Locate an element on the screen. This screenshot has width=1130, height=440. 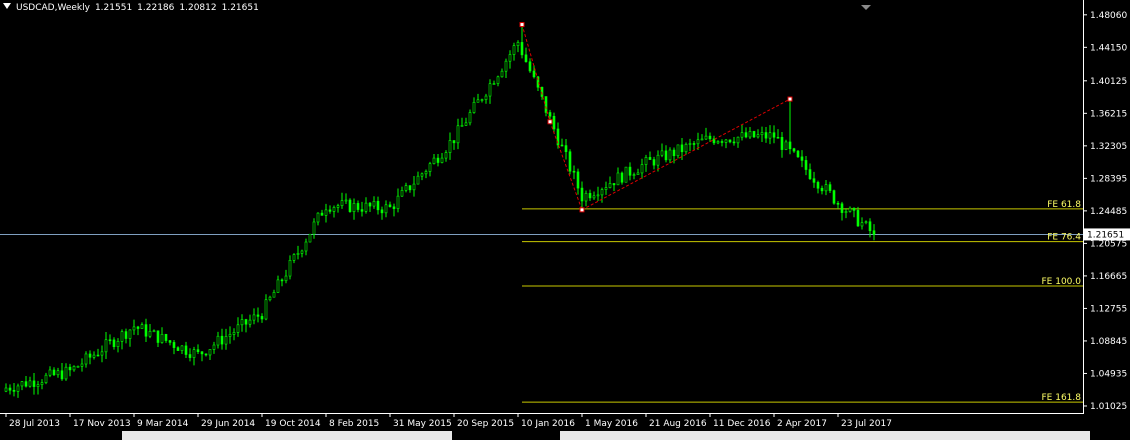
price-tick-label: 1.04935 is located at coordinates (1108, 374).